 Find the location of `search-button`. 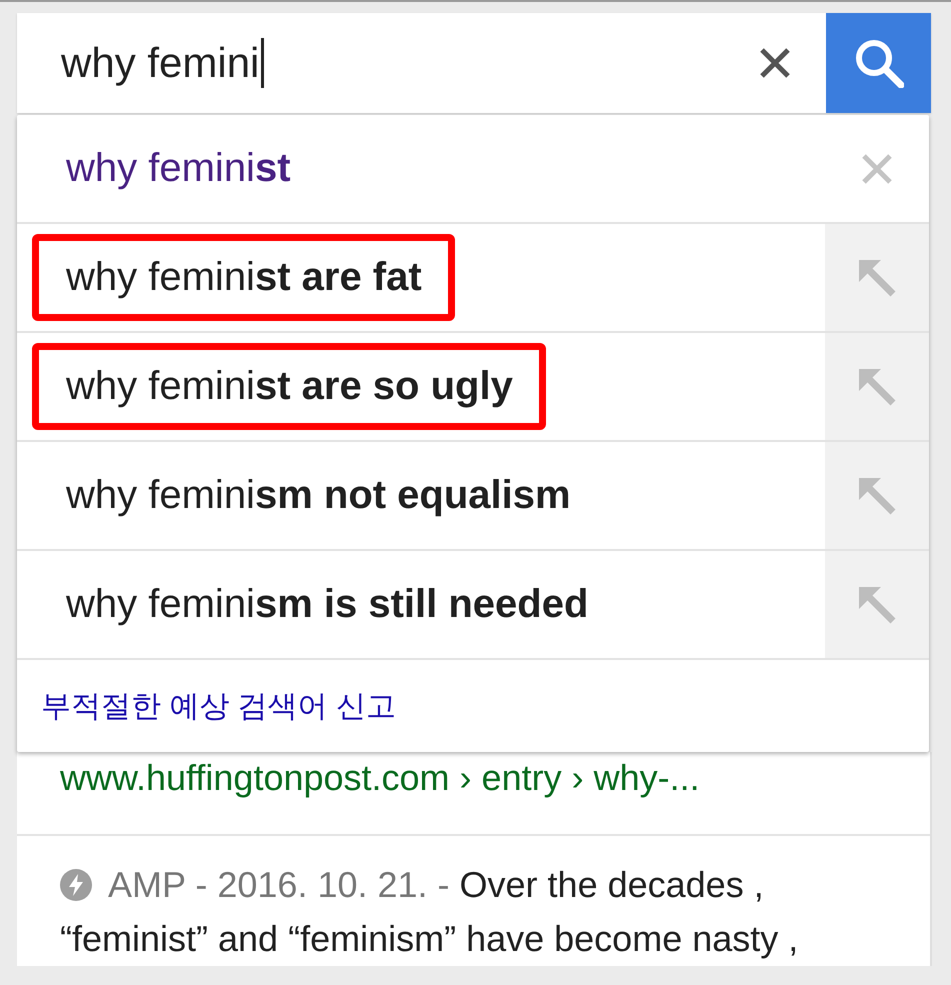

search-button is located at coordinates (878, 63).